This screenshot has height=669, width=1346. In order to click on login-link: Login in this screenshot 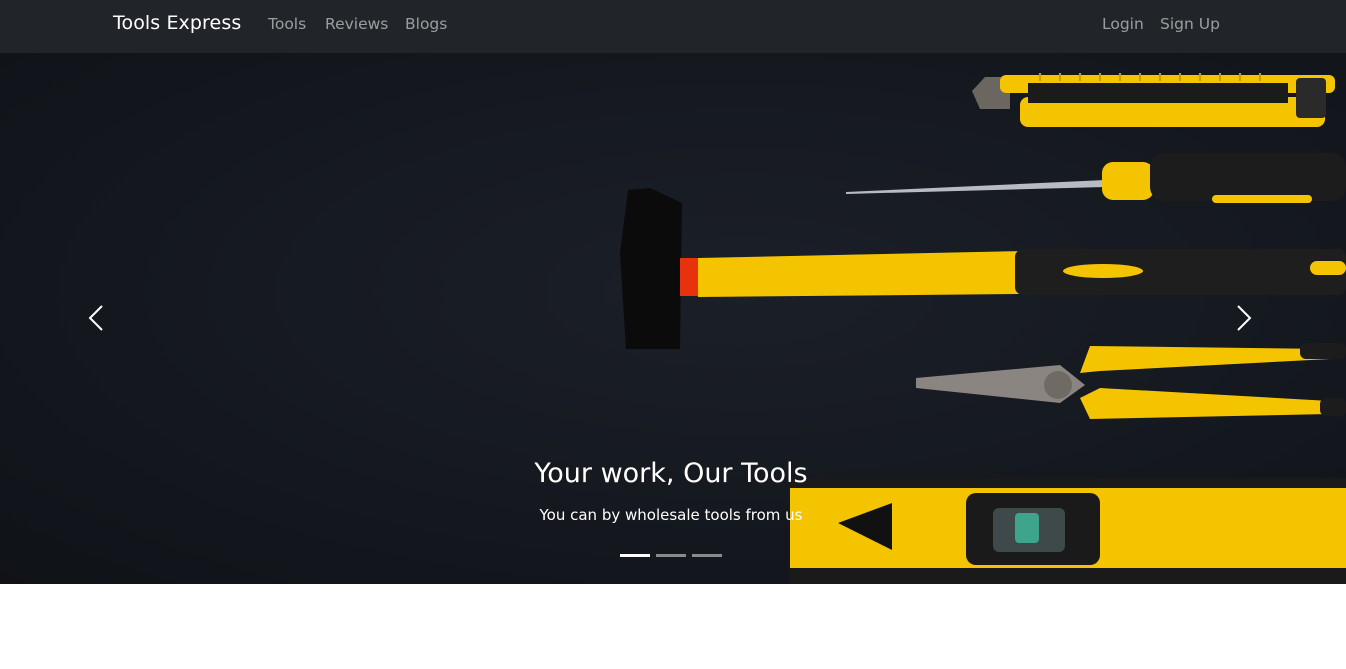, I will do `click(1123, 24)`.